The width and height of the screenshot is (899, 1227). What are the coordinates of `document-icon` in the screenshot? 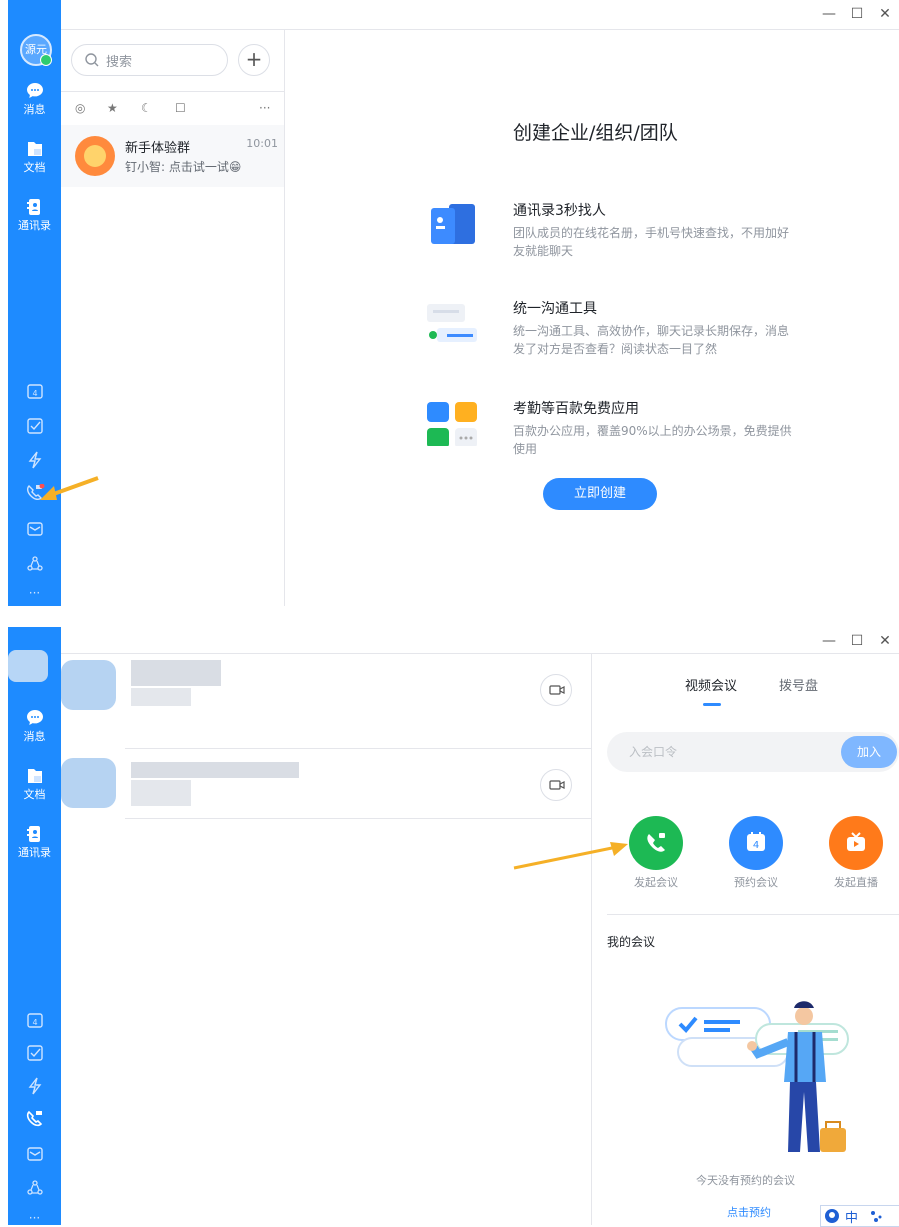 It's located at (34, 149).